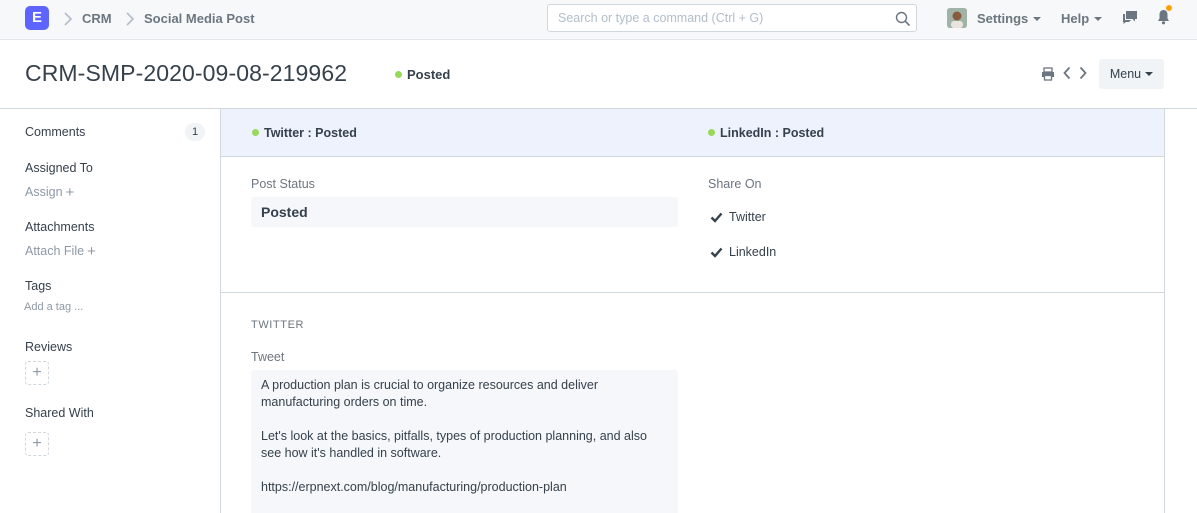 This screenshot has width=1197, height=513. What do you see at coordinates (199, 18) in the screenshot?
I see `breadcrumb-social-media-post: Social Media Post` at bounding box center [199, 18].